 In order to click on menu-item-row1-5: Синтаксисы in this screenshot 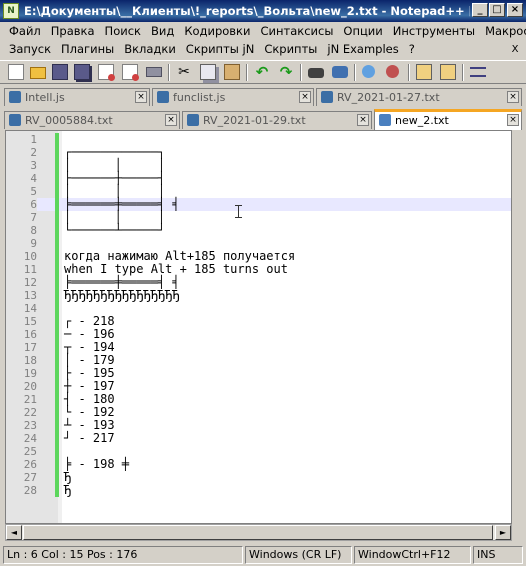, I will do `click(296, 31)`.